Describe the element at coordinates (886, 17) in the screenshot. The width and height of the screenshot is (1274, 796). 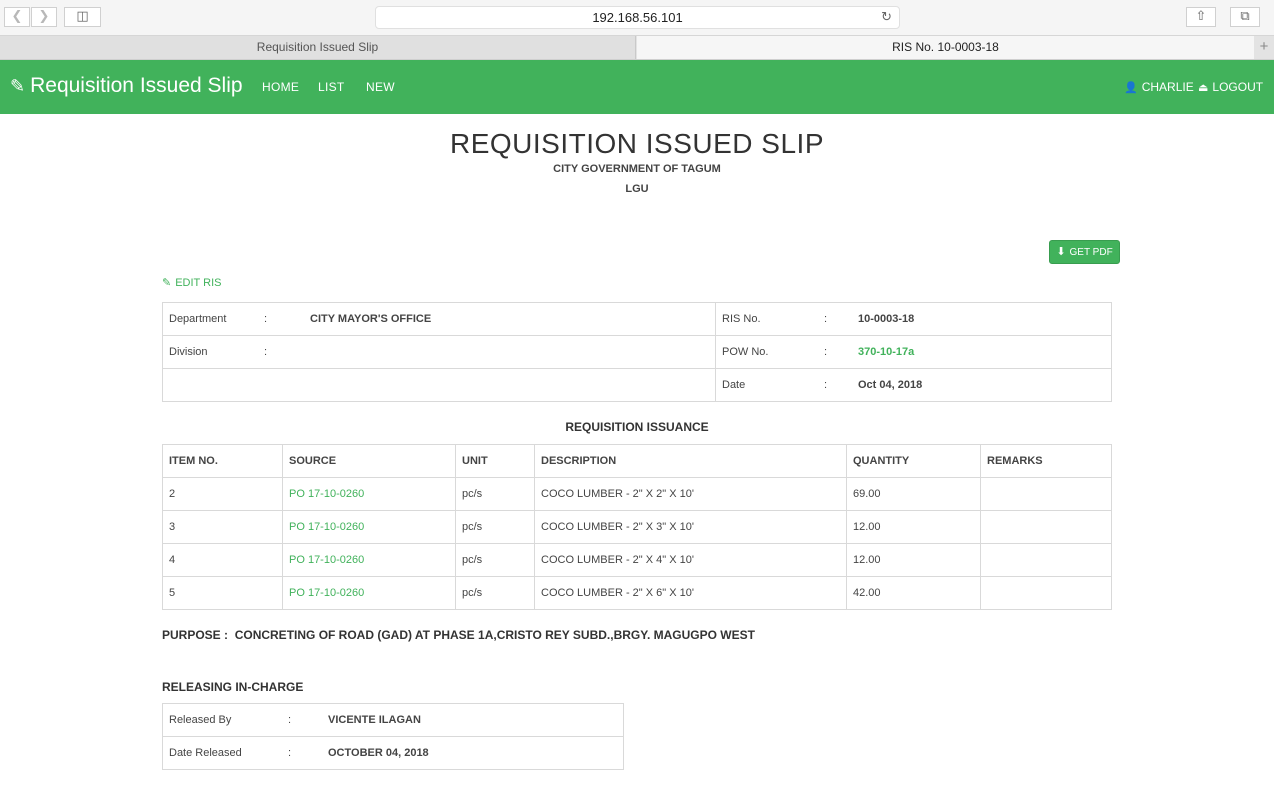
I see `reload-icon: ↻` at that location.